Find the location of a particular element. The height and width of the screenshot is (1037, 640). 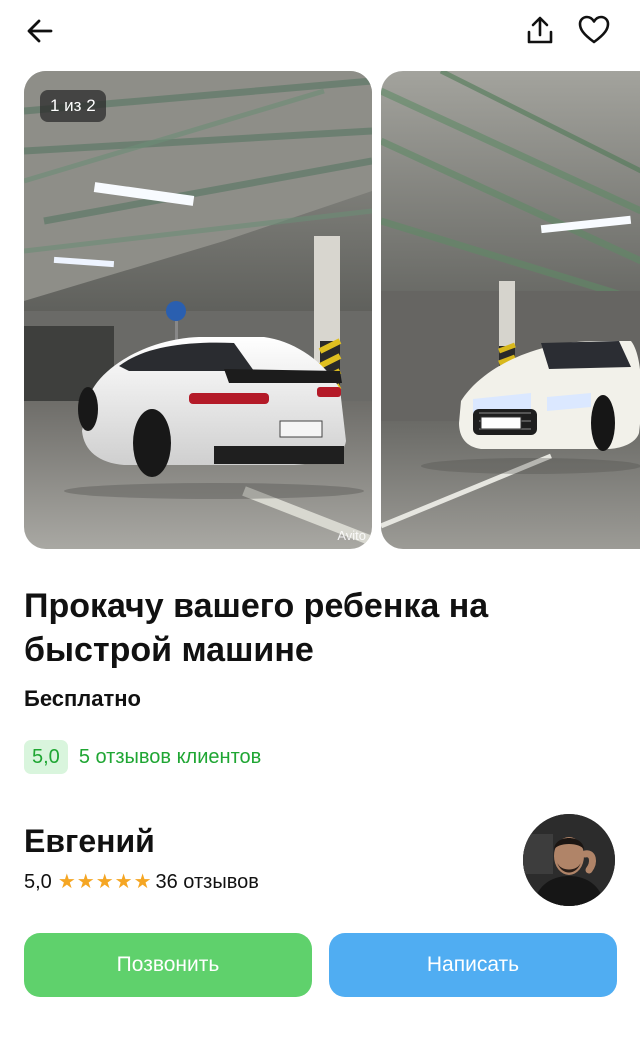

favorite-button is located at coordinates (594, 30).